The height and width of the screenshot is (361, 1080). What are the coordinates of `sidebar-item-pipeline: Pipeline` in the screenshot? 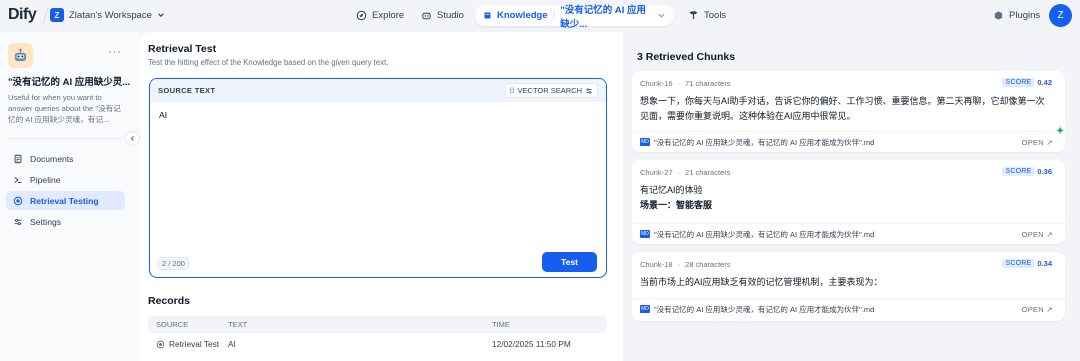 It's located at (65, 179).